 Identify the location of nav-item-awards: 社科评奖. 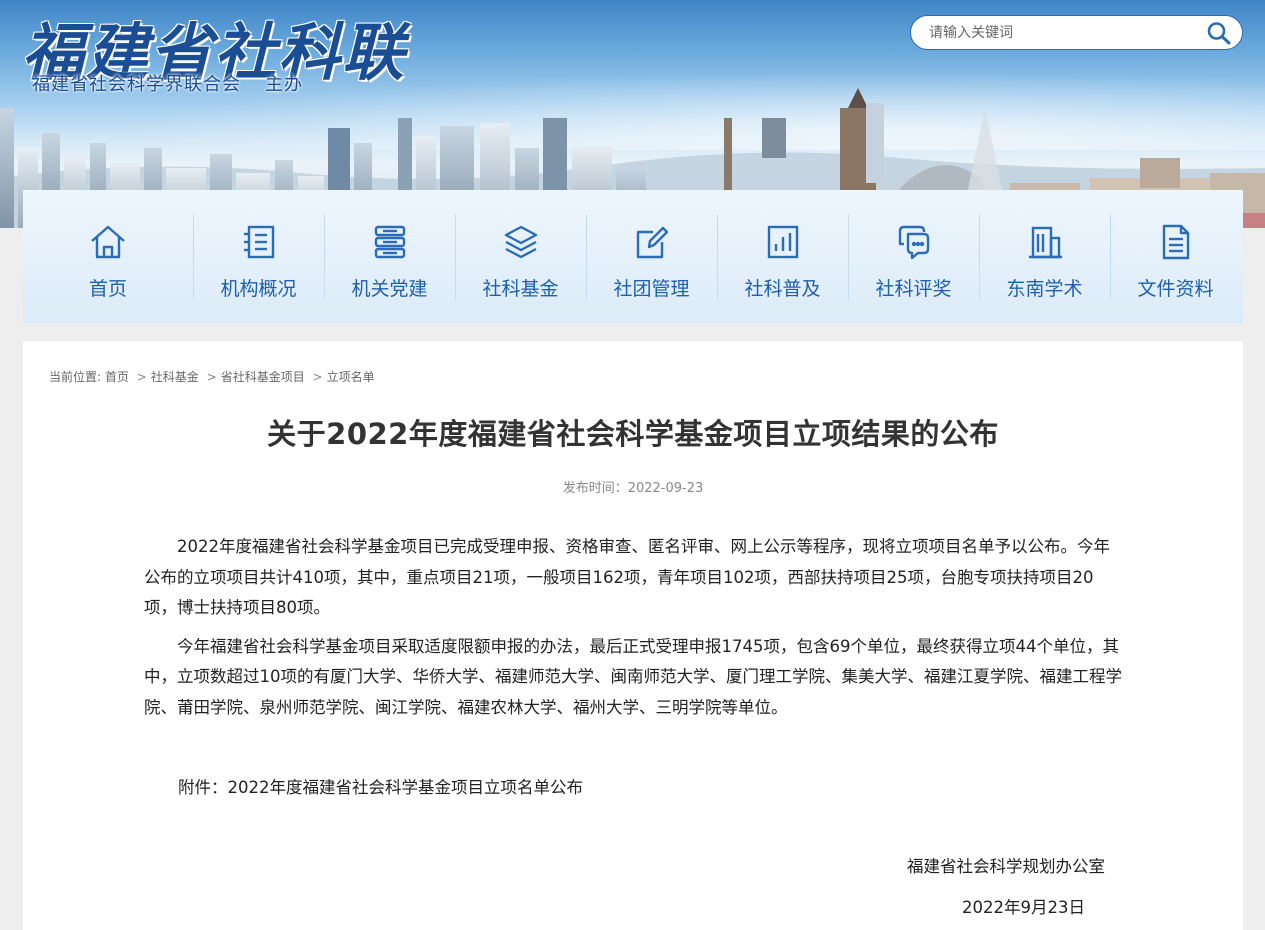
(913, 256).